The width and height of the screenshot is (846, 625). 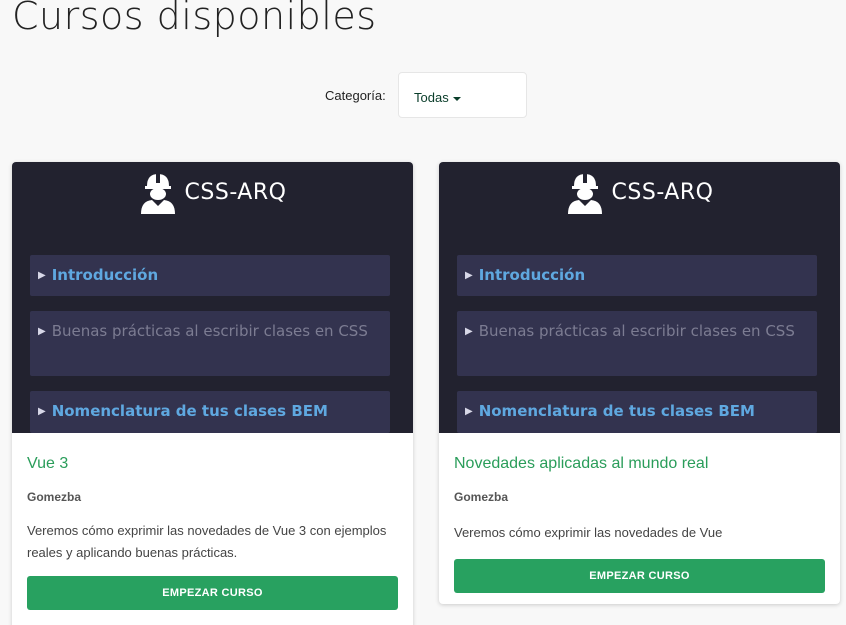 I want to click on page-title: Cursos disponibles, so click(x=194, y=19).